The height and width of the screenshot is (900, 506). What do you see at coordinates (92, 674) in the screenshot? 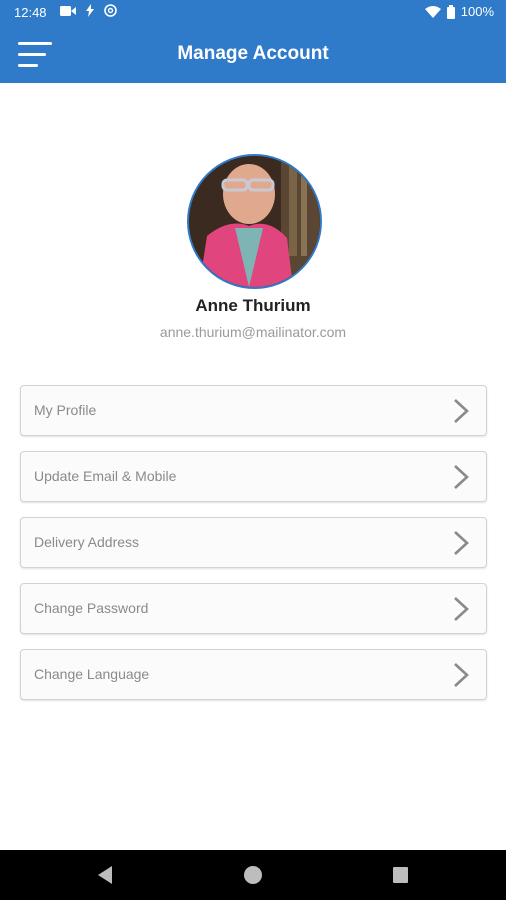
I see `menu-item-label: Change Language` at bounding box center [92, 674].